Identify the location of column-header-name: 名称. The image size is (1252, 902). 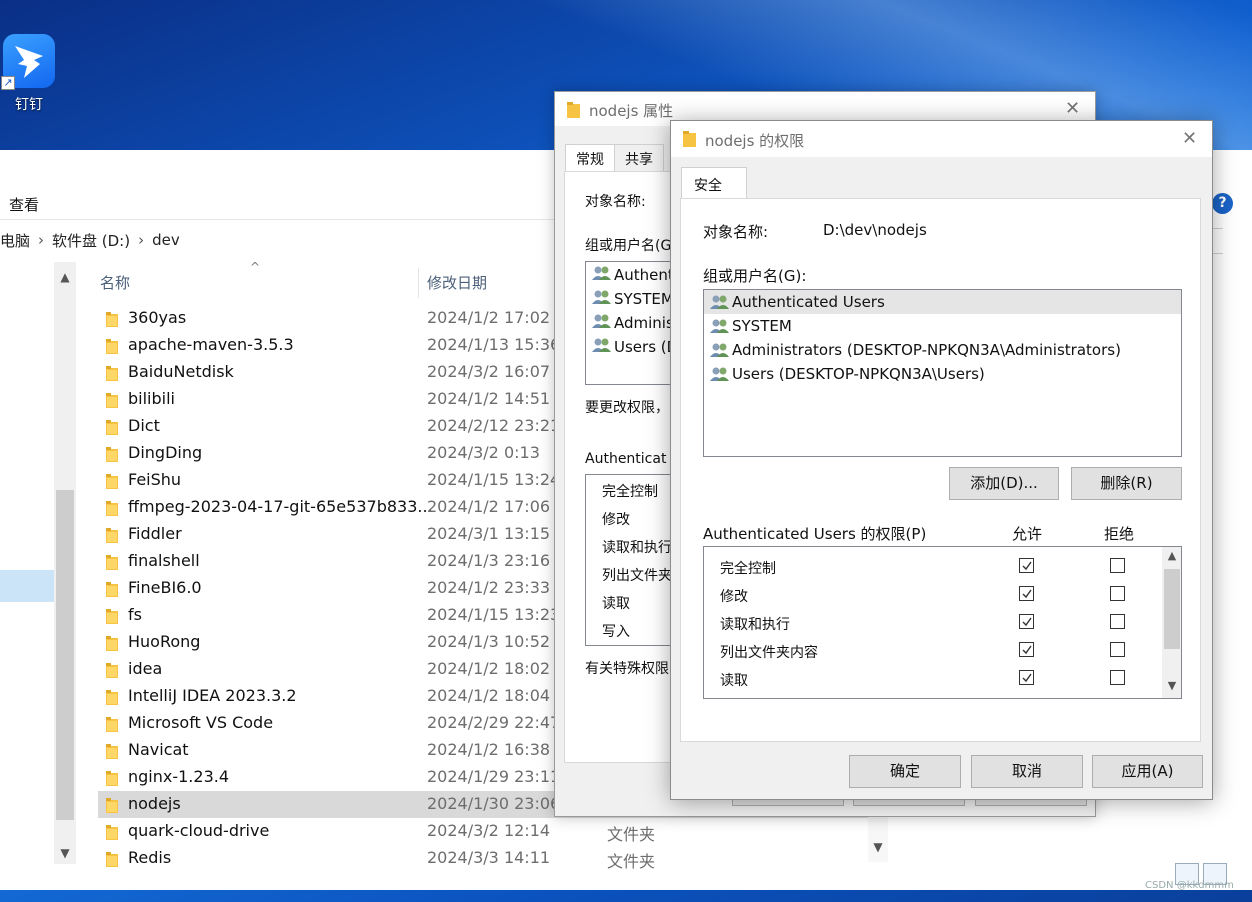
(115, 282).